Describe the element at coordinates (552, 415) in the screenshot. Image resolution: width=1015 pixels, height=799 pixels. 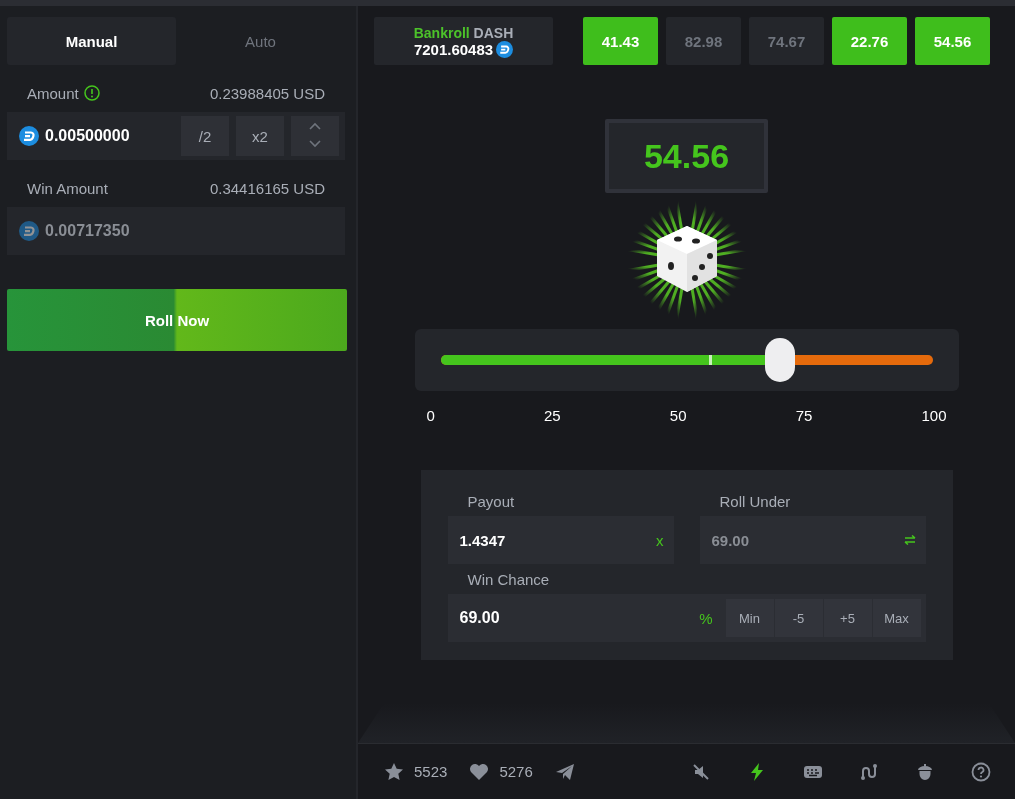
I see `scale-label: 25` at that location.